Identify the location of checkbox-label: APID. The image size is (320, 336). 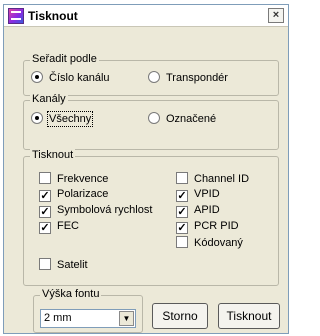
(207, 210).